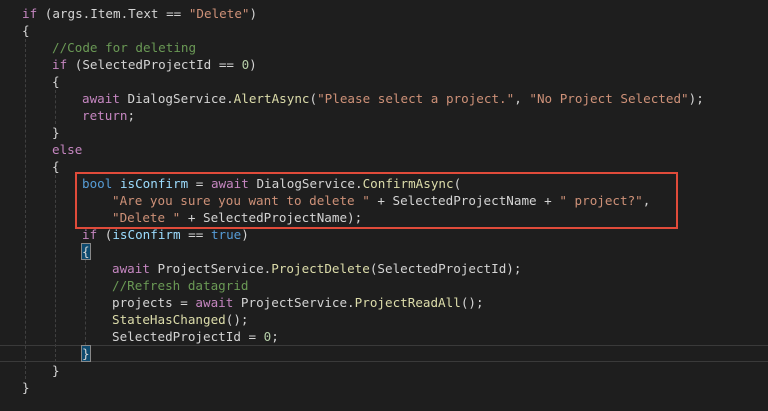  What do you see at coordinates (176, 98) in the screenshot?
I see `code-token: DialogService.` at bounding box center [176, 98].